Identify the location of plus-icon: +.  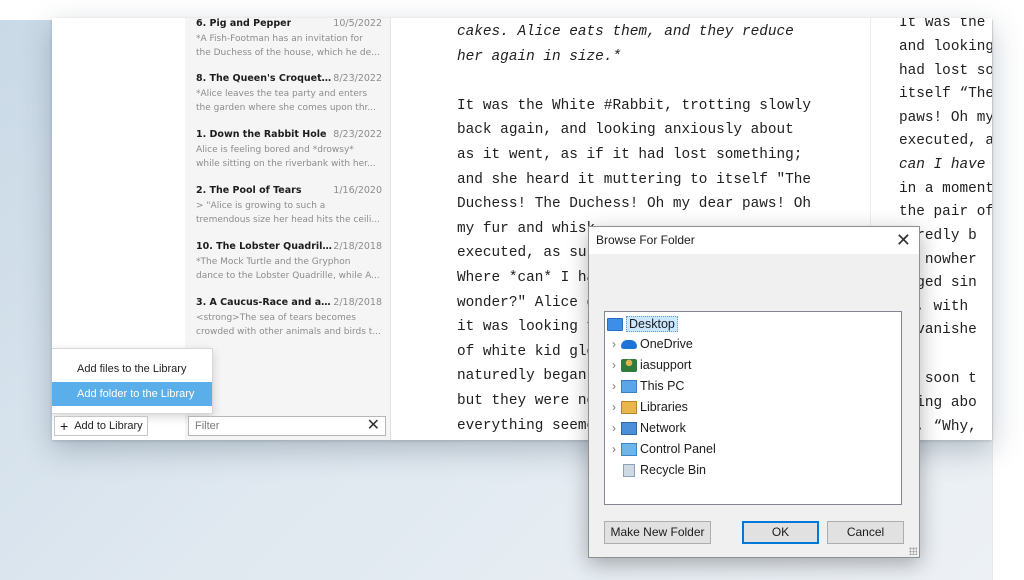
(64, 426).